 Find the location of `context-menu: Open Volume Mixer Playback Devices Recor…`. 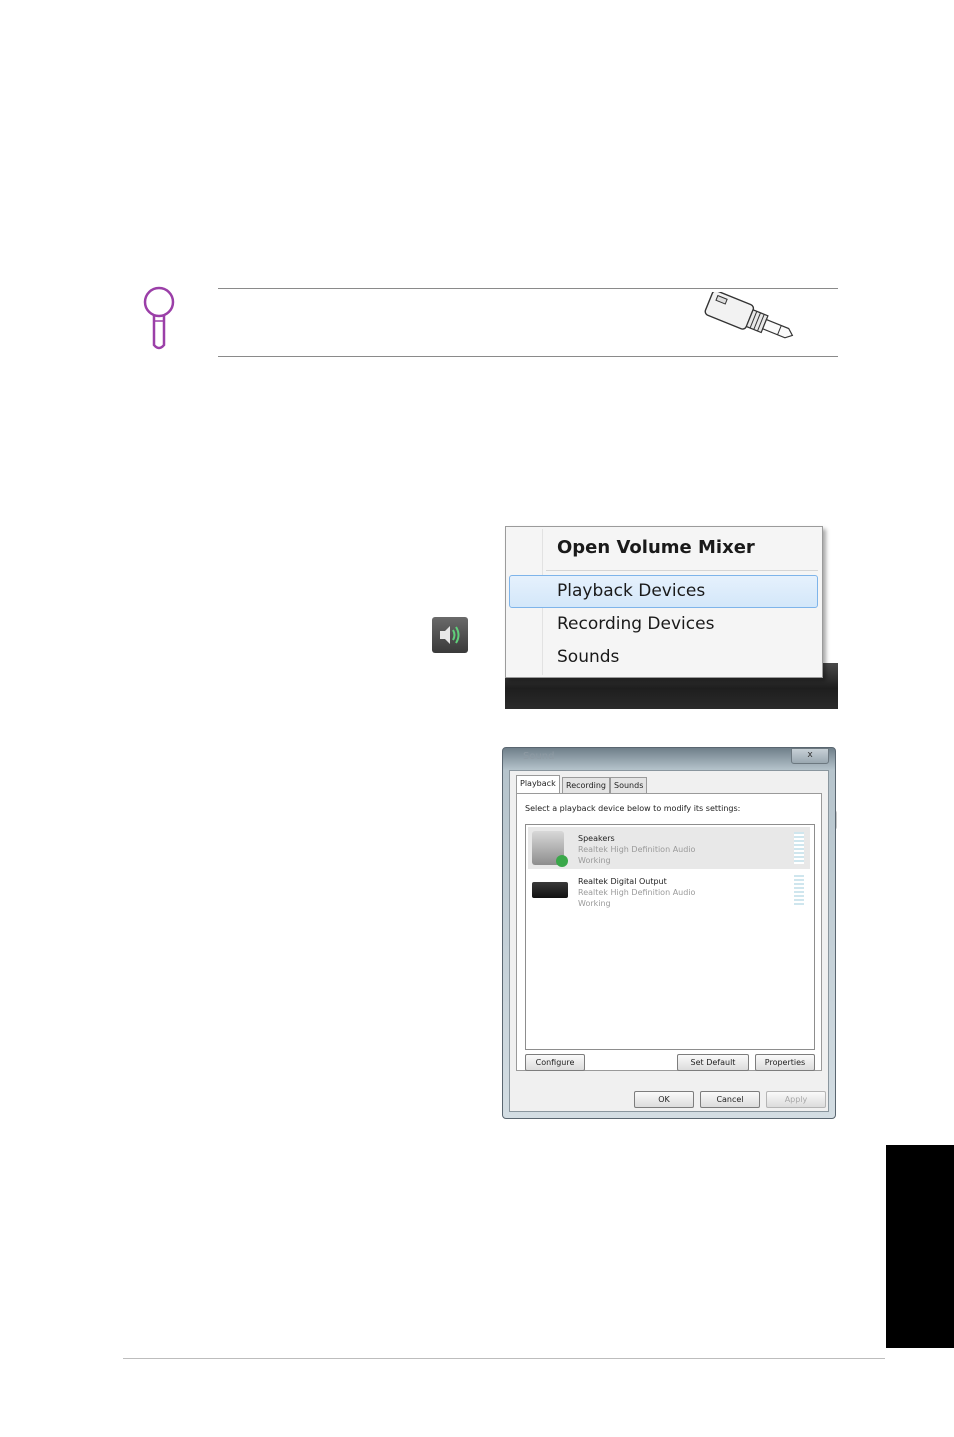

context-menu: Open Volume Mixer Playback Devices Recor… is located at coordinates (664, 602).